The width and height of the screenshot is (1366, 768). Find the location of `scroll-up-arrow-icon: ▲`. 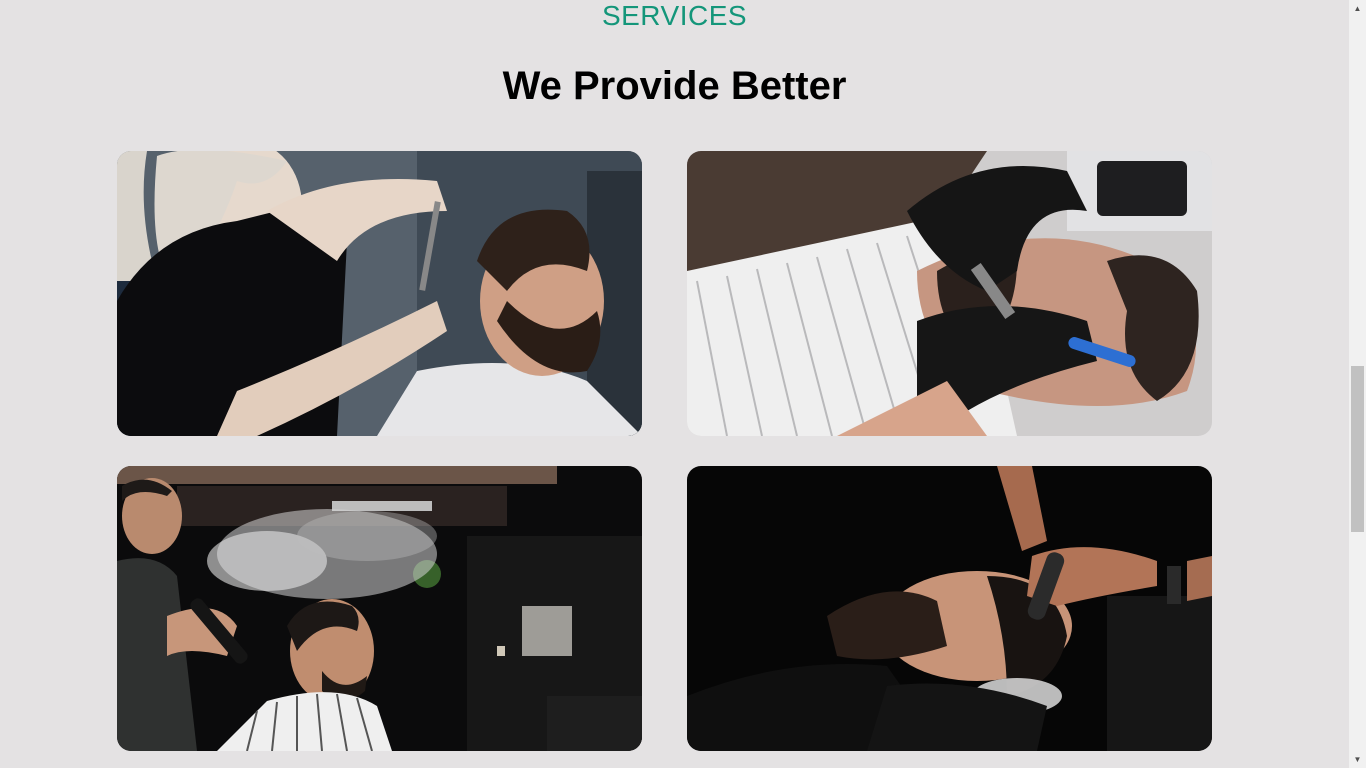

scroll-up-arrow-icon: ▲ is located at coordinates (1357, 8).